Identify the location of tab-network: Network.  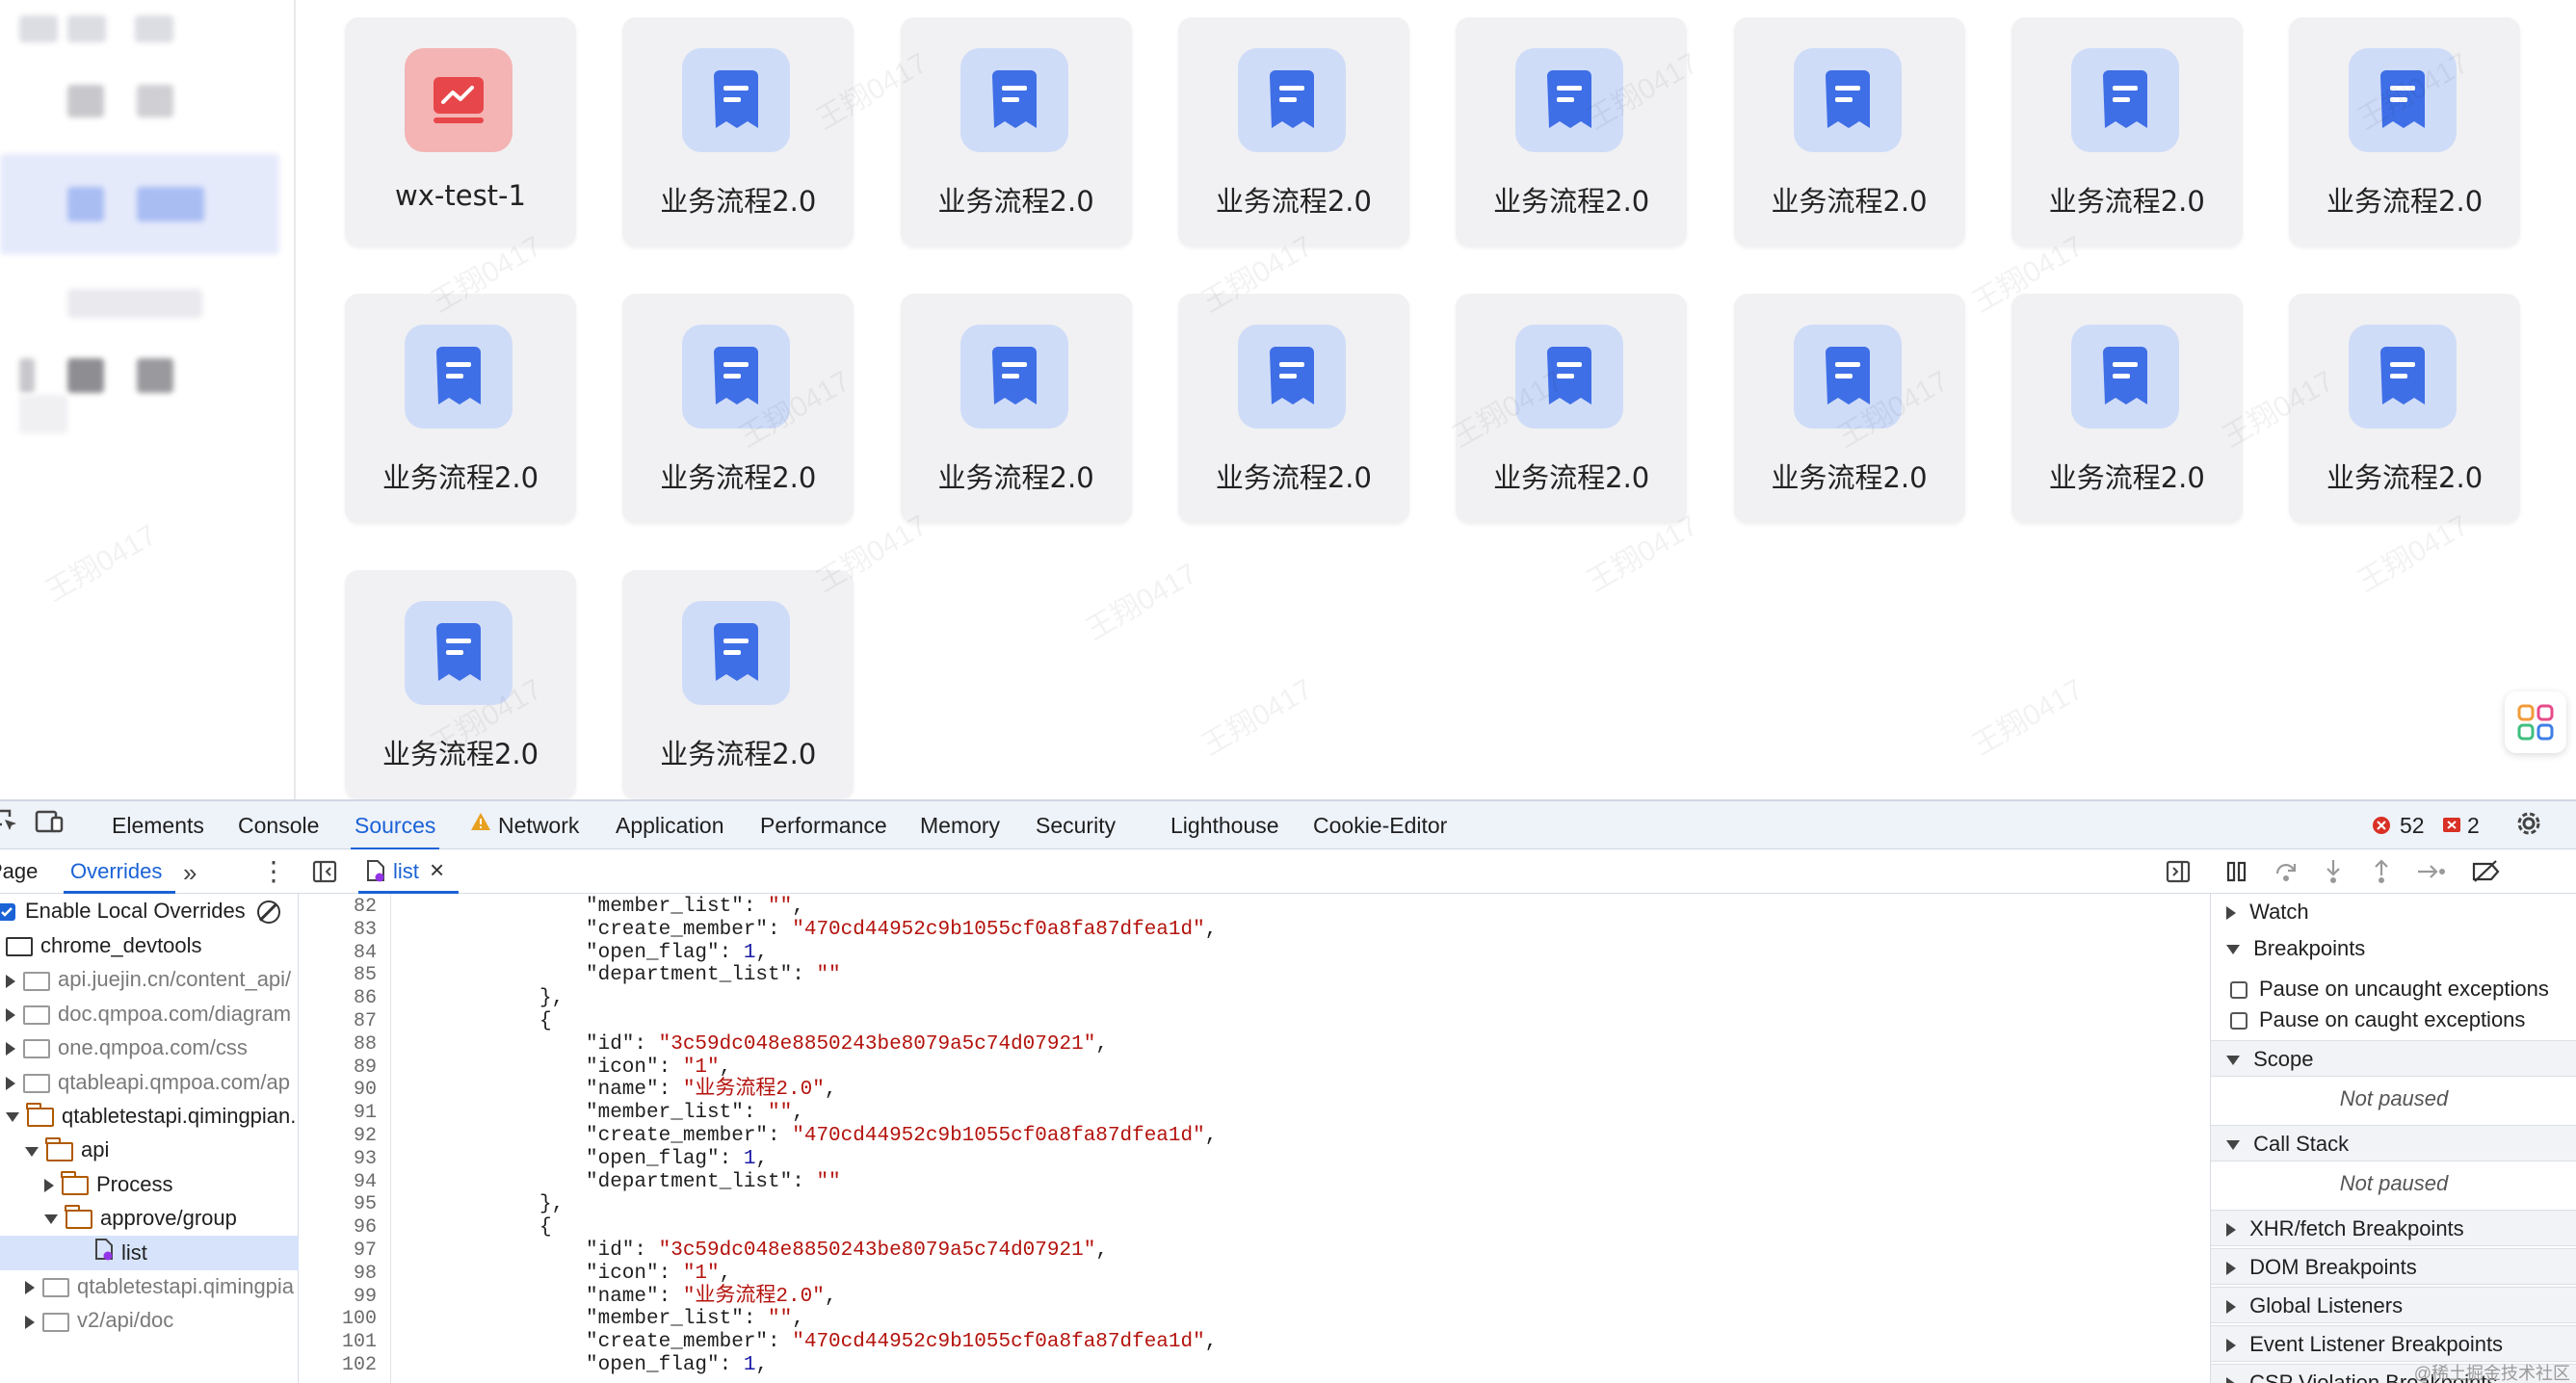
(538, 826).